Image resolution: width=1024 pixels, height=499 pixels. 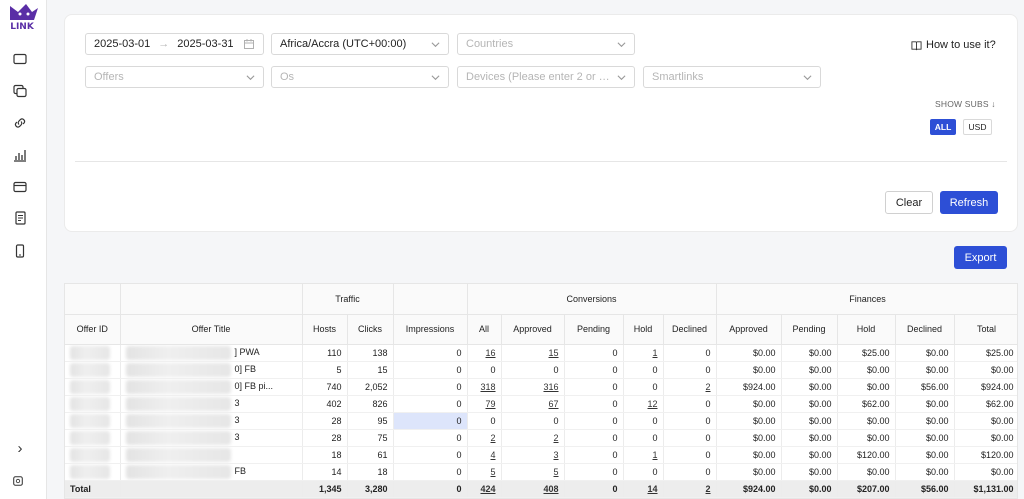 I want to click on show-subs-toggle: SHOW SUBS ↓, so click(x=965, y=104).